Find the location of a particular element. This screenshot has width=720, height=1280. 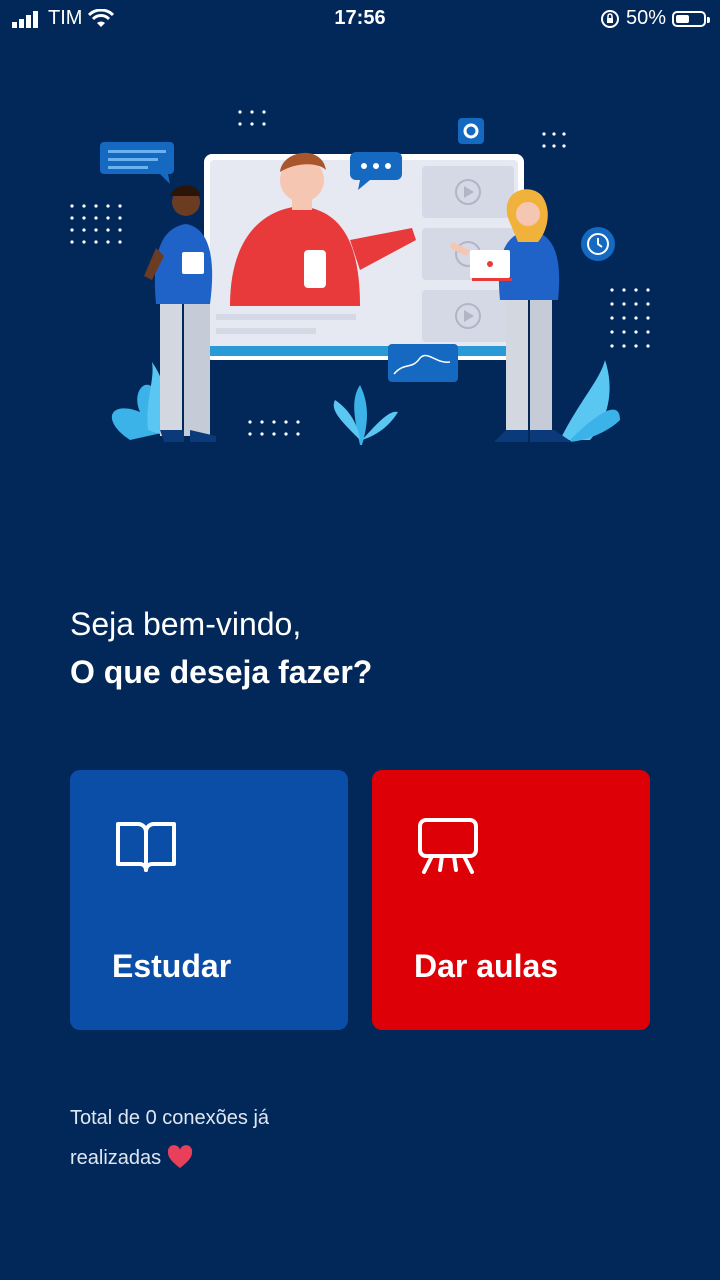

teach-label: Dar aulas is located at coordinates (486, 966).